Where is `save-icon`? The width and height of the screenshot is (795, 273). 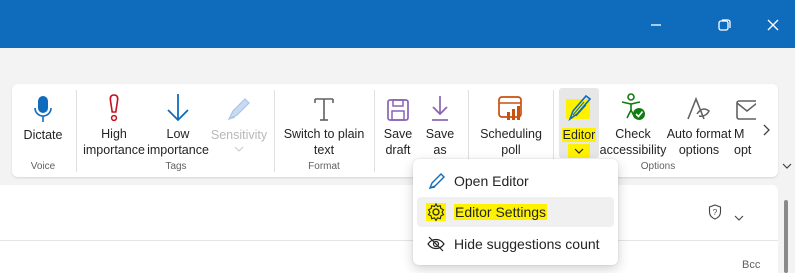 save-icon is located at coordinates (398, 110).